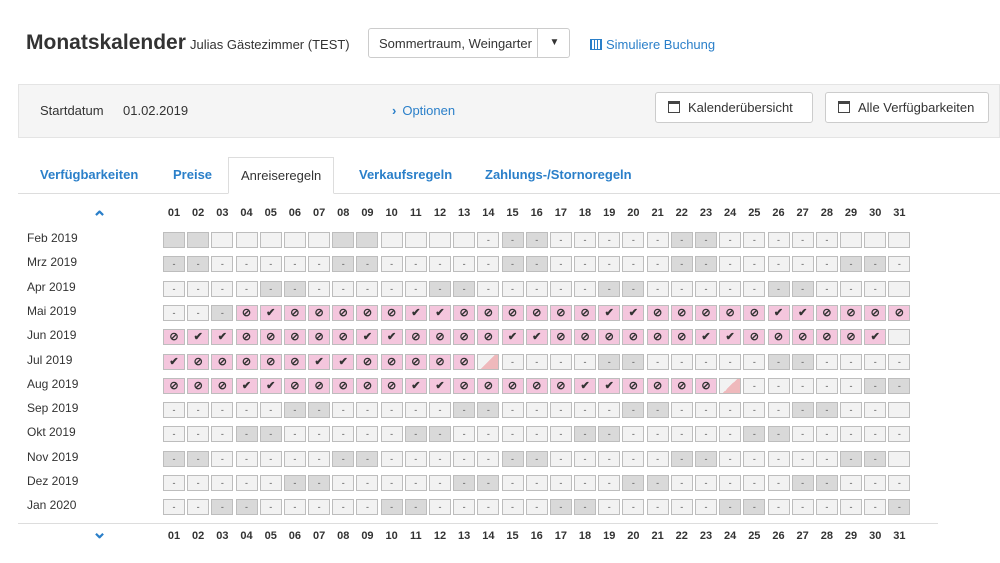 The image size is (1000, 563). Describe the element at coordinates (469, 43) in the screenshot. I see `unit-select: Sommertraum, Weingarter ▼` at that location.